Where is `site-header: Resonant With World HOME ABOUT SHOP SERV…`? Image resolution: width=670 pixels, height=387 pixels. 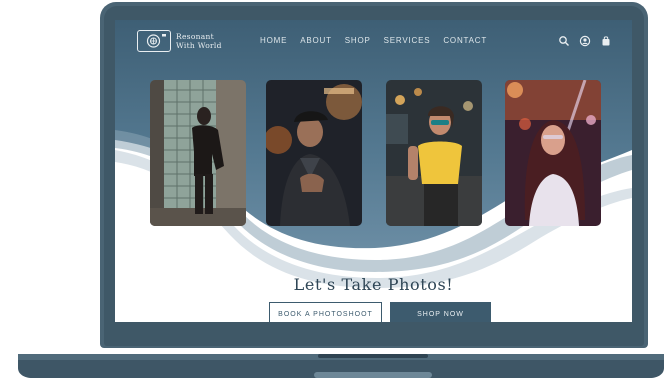
site-header: Resonant With World HOME ABOUT SHOP SERV… is located at coordinates (373, 41).